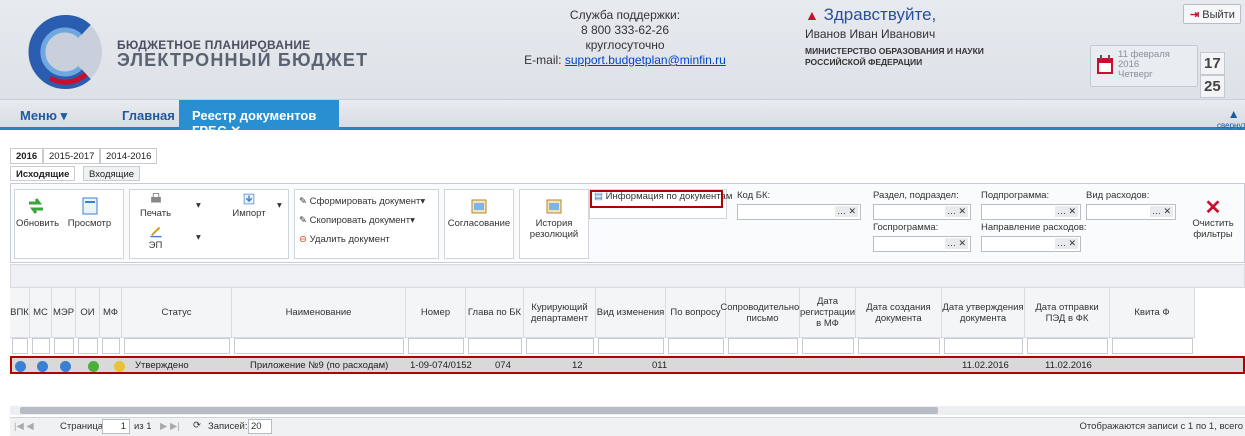 This screenshot has height=436, width=1245. Describe the element at coordinates (41, 313) in the screenshot. I see `column-header: МС` at that location.